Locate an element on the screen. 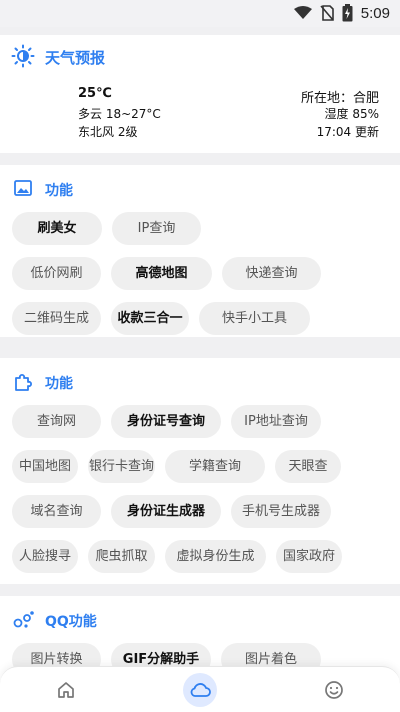 This screenshot has height=712, width=400. weather-updated: 17:04 更新 is located at coordinates (347, 132).